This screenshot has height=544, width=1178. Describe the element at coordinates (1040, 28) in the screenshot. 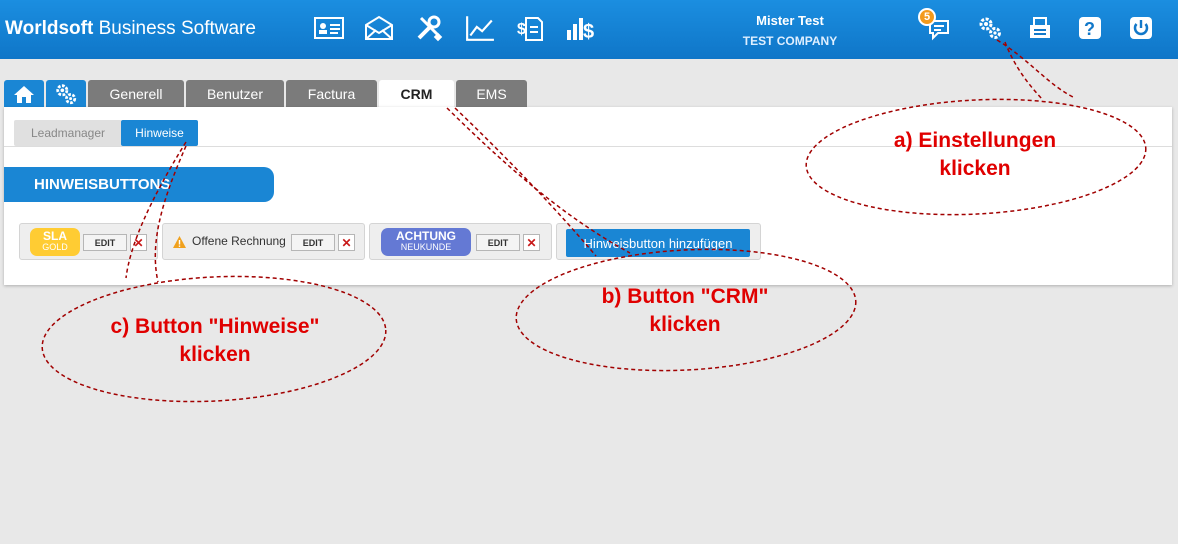

I see `fax-icon` at that location.